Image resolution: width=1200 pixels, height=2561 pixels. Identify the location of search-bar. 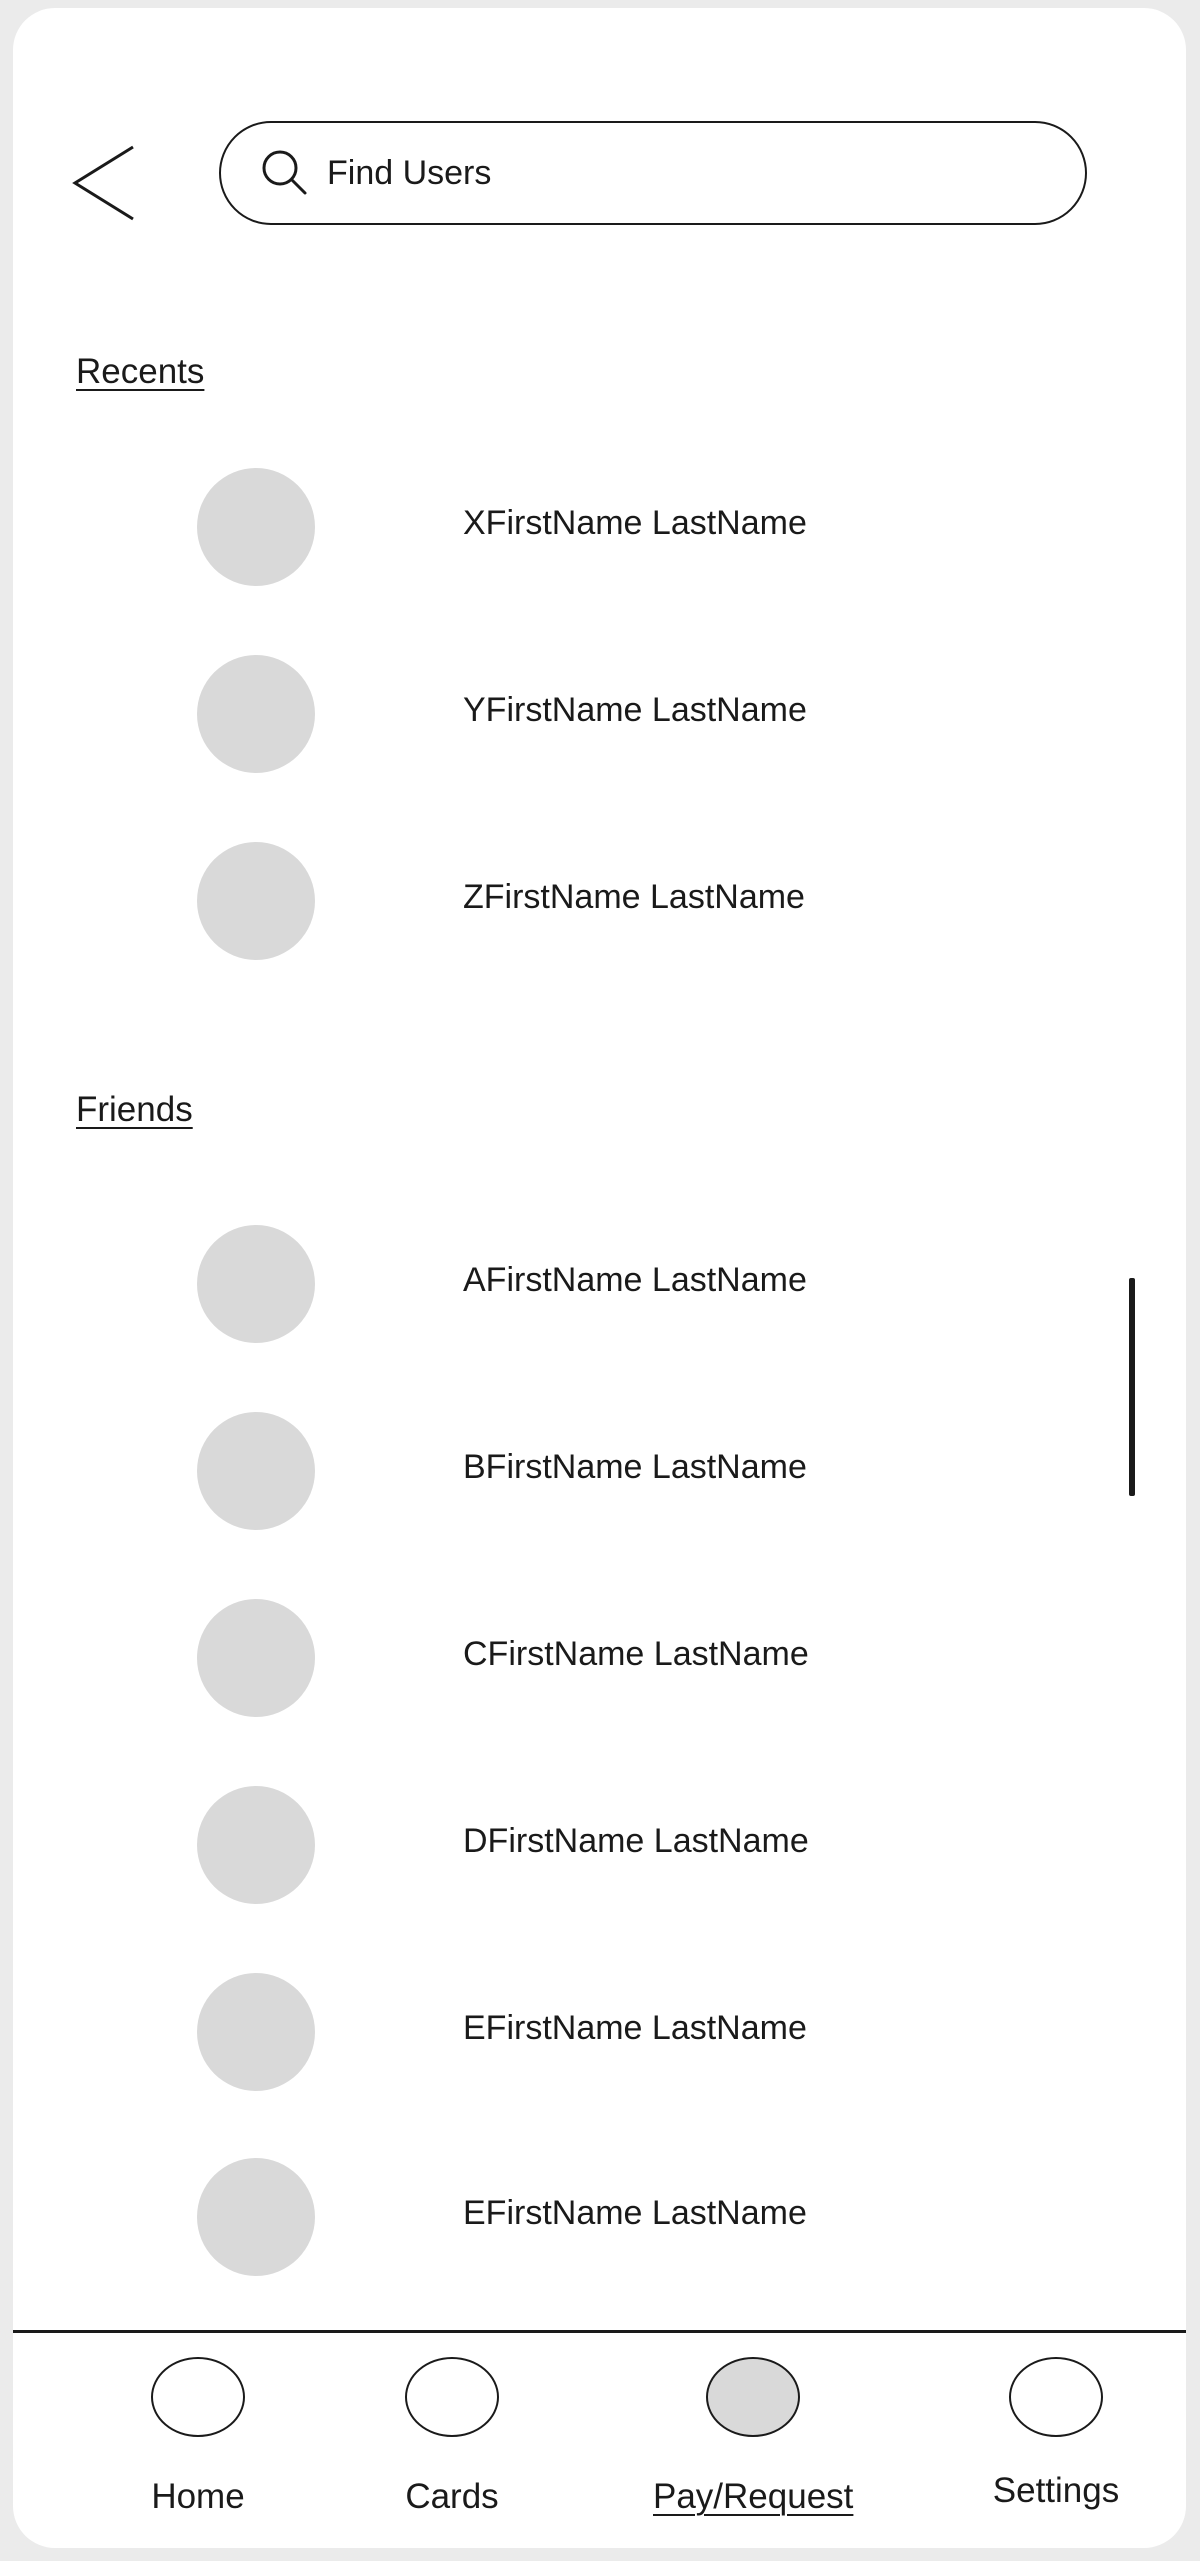
(653, 173).